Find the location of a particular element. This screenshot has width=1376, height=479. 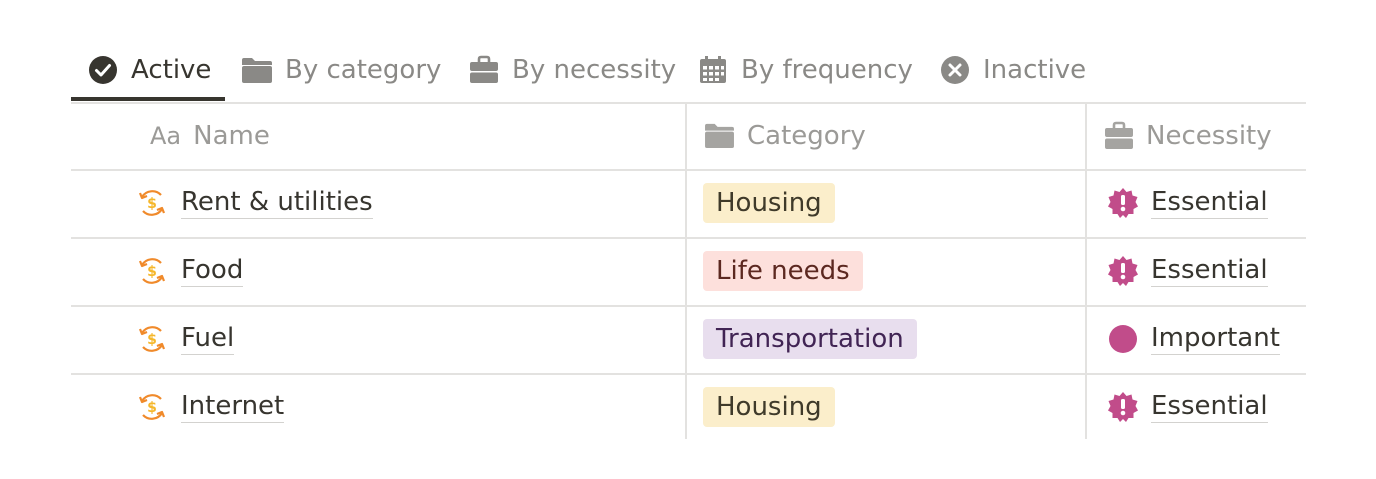

tab-inactive: Inactive is located at coordinates (1012, 70).